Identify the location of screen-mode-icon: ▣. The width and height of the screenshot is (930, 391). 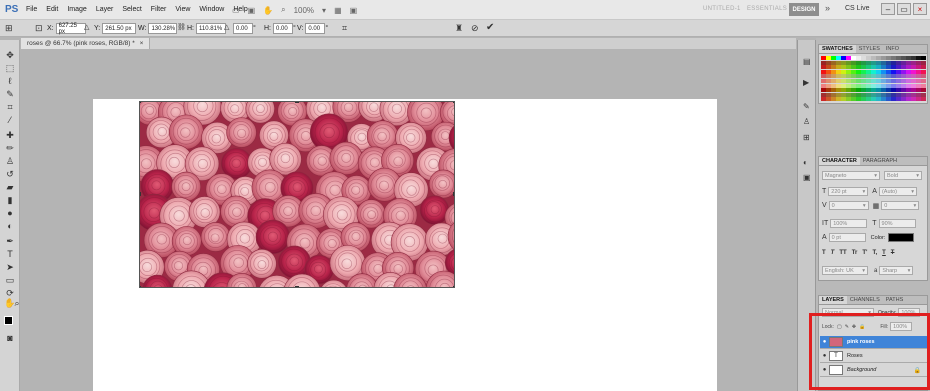
(354, 10).